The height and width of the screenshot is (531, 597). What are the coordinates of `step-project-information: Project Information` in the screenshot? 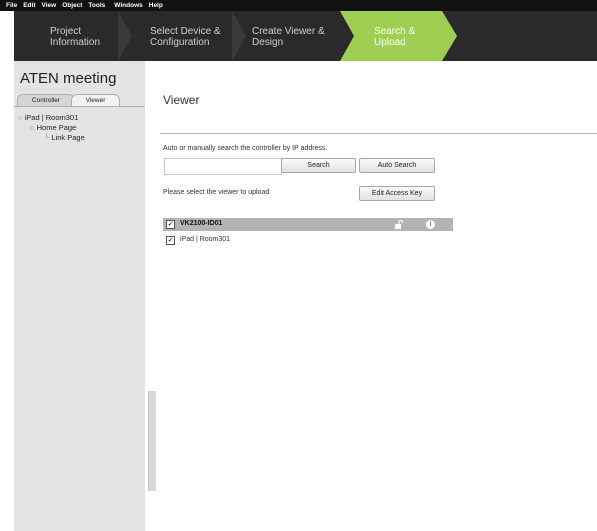 It's located at (75, 37).